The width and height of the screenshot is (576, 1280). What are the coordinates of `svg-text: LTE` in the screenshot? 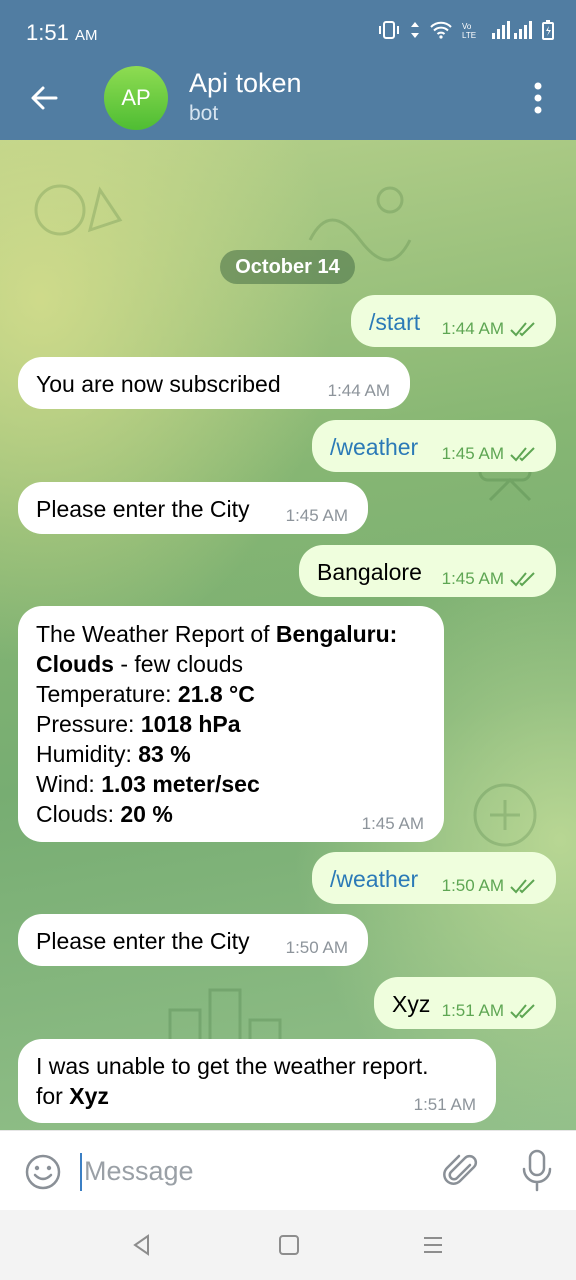 It's located at (469, 35).